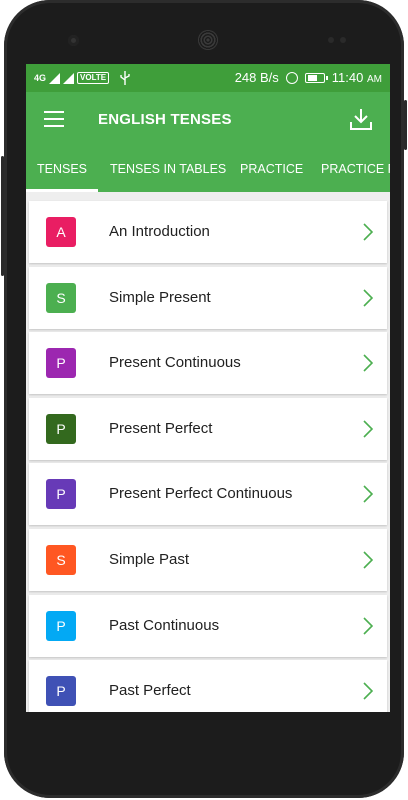 This screenshot has height=800, width=408. What do you see at coordinates (312, 77) in the screenshot?
I see `battery-fill` at bounding box center [312, 77].